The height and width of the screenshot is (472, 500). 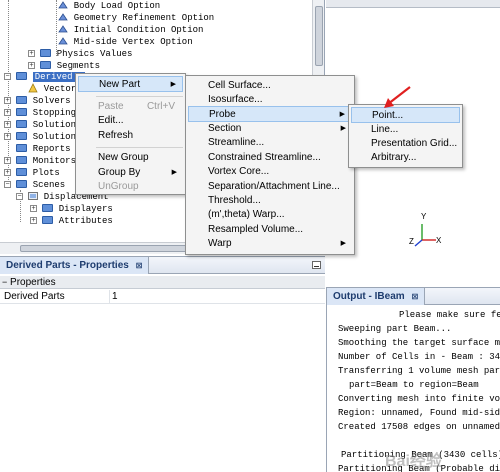 What do you see at coordinates (369, 296) in the screenshot?
I see `tab-label: Output - IBeam` at bounding box center [369, 296].